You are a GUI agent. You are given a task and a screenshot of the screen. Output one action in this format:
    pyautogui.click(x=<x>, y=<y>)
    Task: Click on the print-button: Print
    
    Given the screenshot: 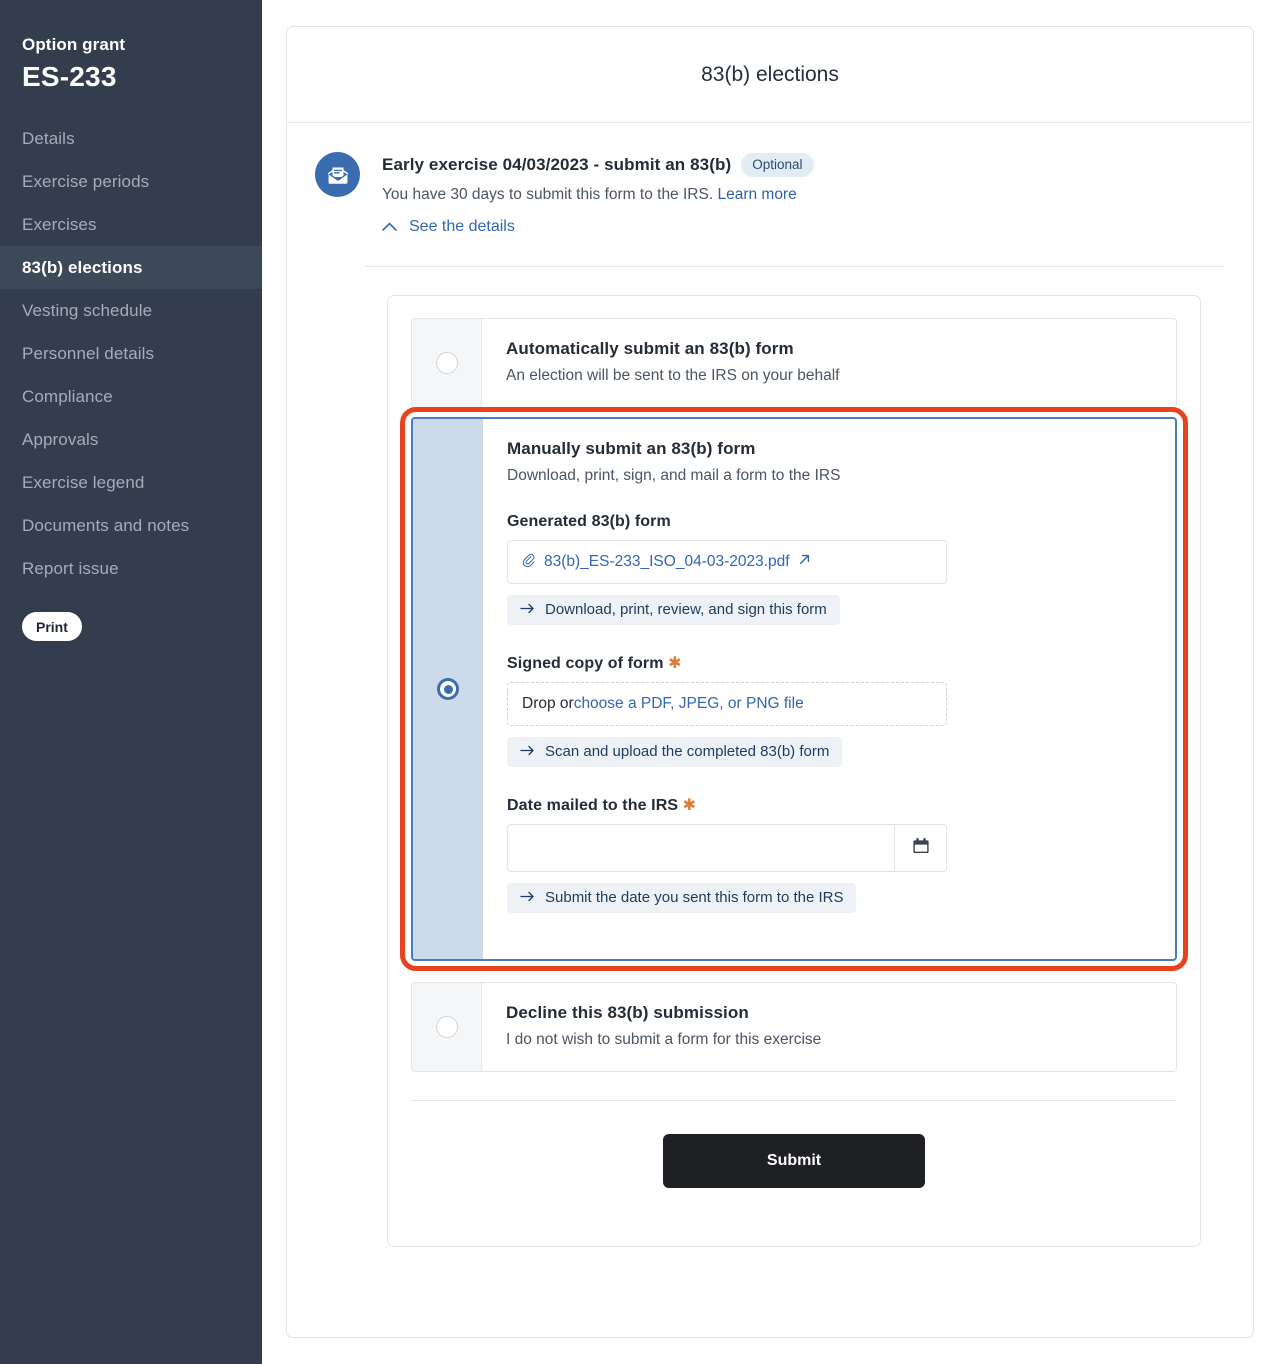 What is the action you would take?
    pyautogui.click(x=52, y=626)
    